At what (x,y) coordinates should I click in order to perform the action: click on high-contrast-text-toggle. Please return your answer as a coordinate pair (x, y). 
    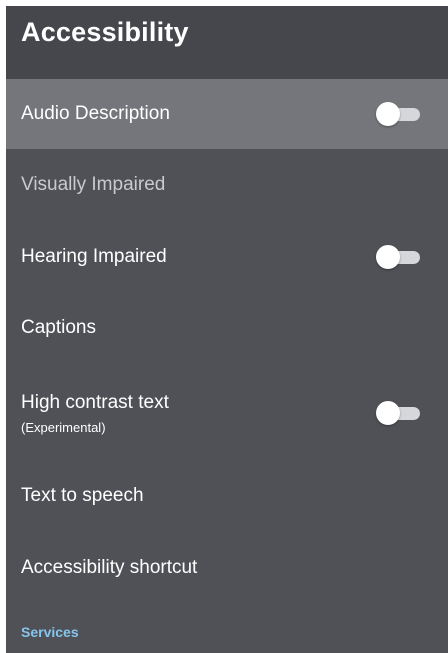
    Looking at the image, I should click on (399, 413).